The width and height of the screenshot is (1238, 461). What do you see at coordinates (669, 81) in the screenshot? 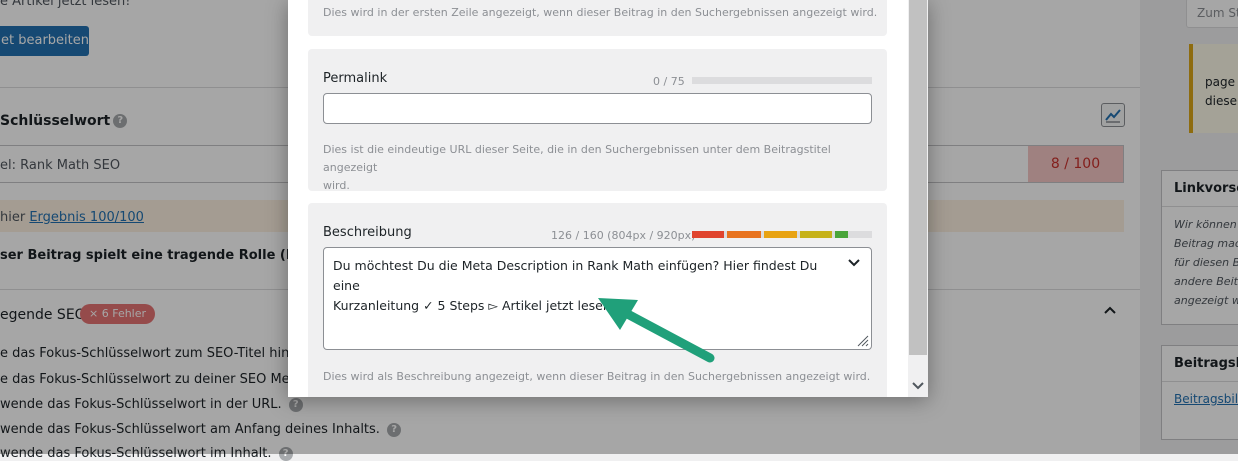
I see `permalink-counter: 0 / 75` at bounding box center [669, 81].